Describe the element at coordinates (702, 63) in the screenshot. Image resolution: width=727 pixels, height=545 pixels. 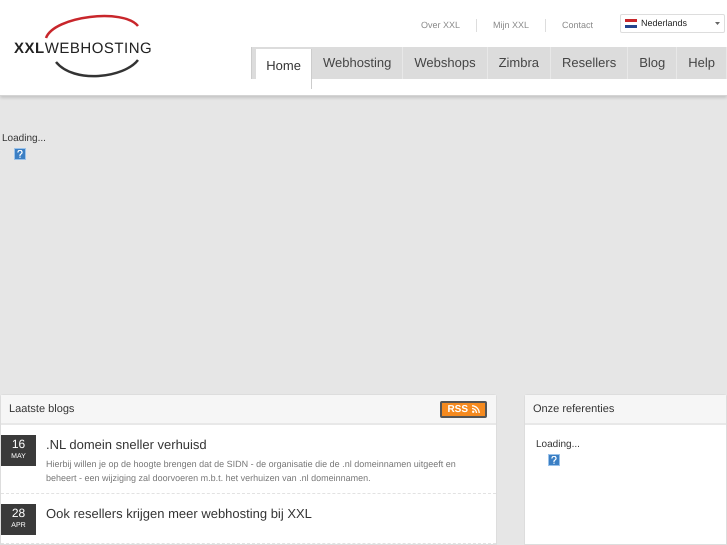
I see `nav-tab: Help` at that location.